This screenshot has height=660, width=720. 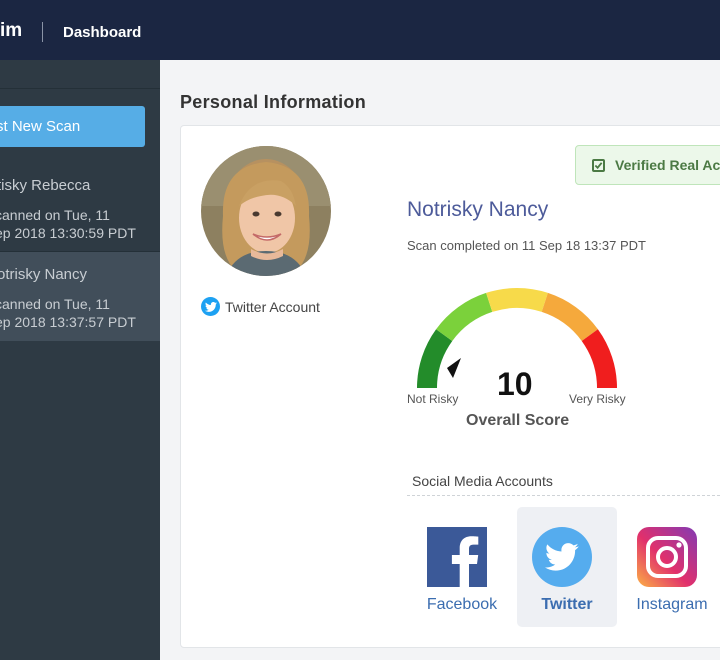 What do you see at coordinates (526, 245) in the screenshot?
I see `scan-completed-text: Scan completed on 11 Sep 18 13:37 PDT` at bounding box center [526, 245].